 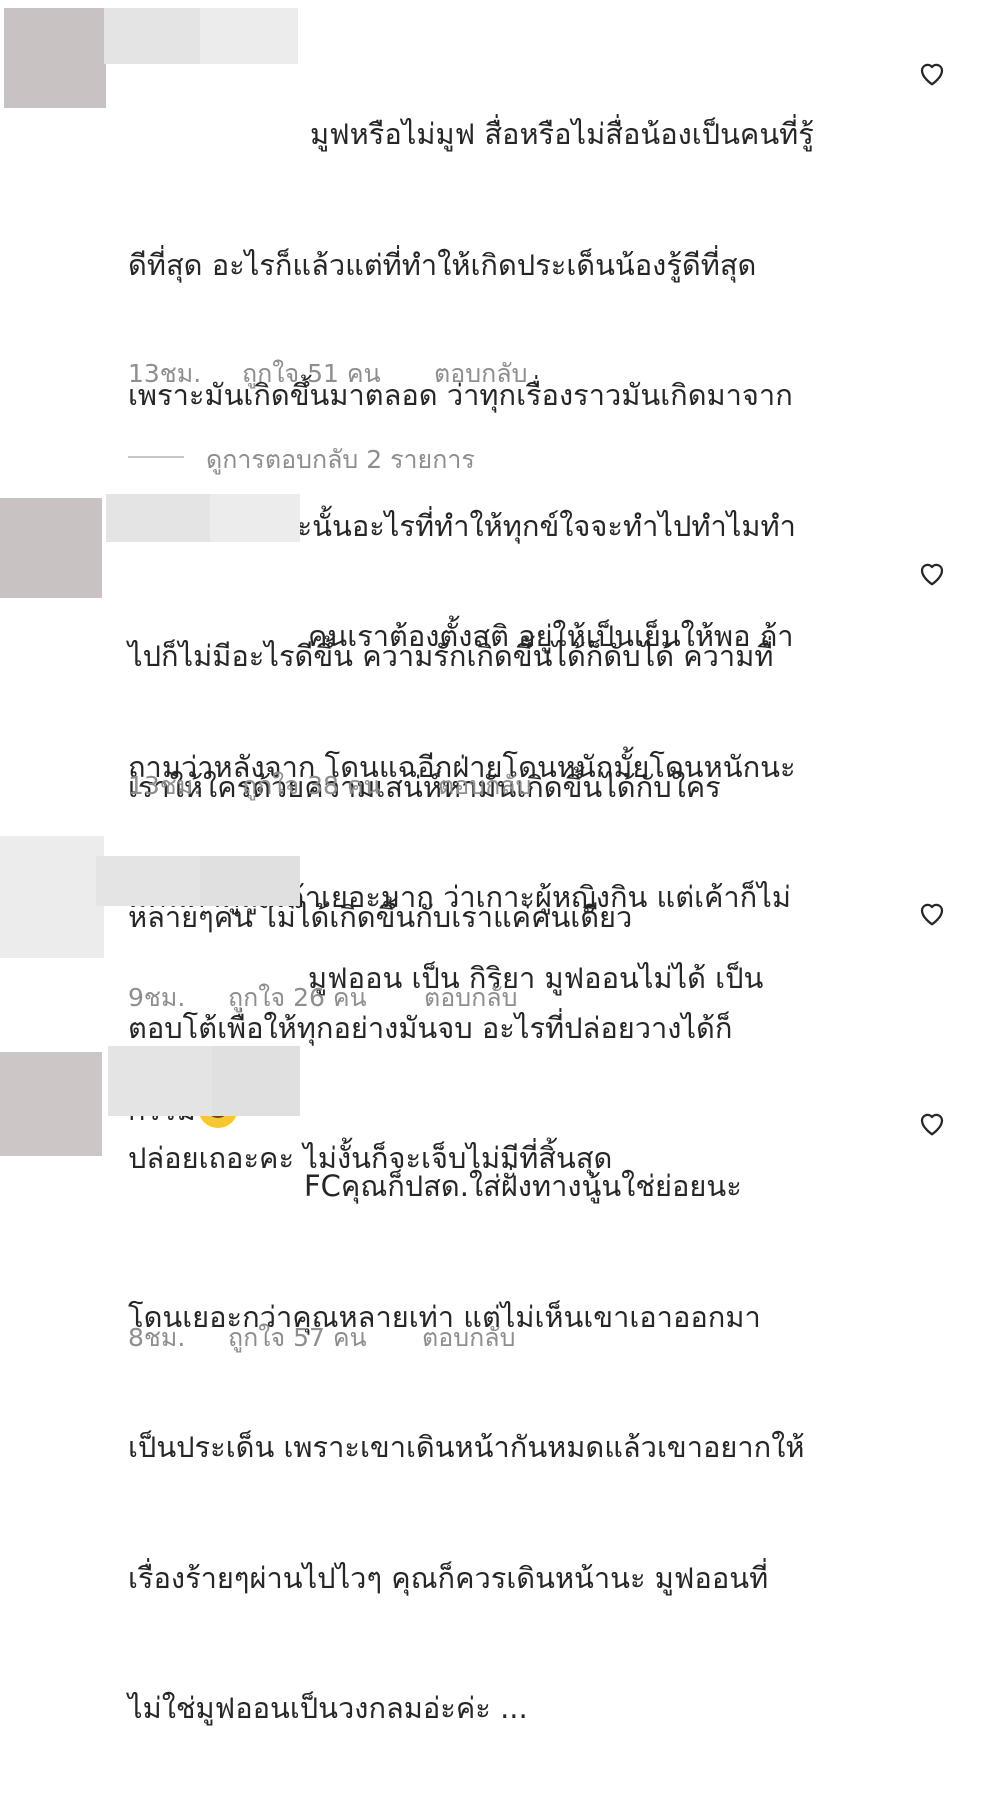 I want to click on comment-time: 8ชม., so click(x=157, y=1337).